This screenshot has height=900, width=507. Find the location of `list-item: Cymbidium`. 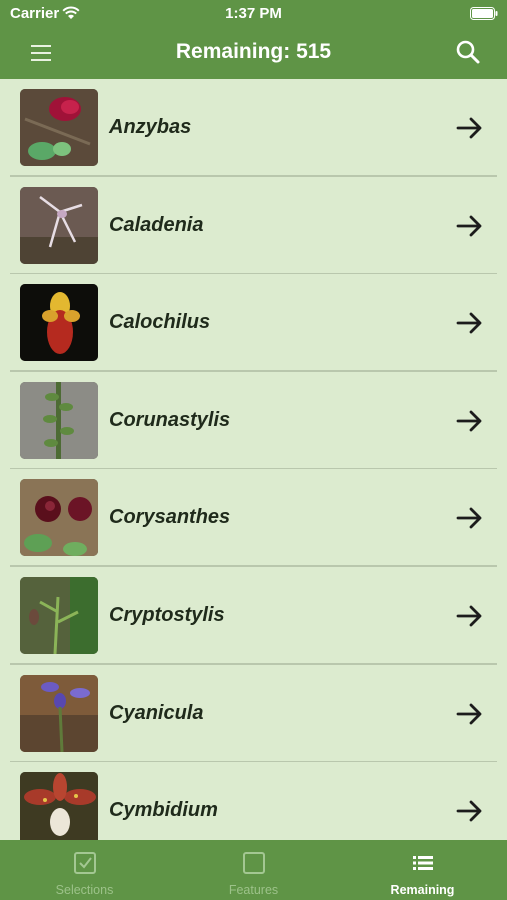

list-item: Cymbidium is located at coordinates (253, 801).